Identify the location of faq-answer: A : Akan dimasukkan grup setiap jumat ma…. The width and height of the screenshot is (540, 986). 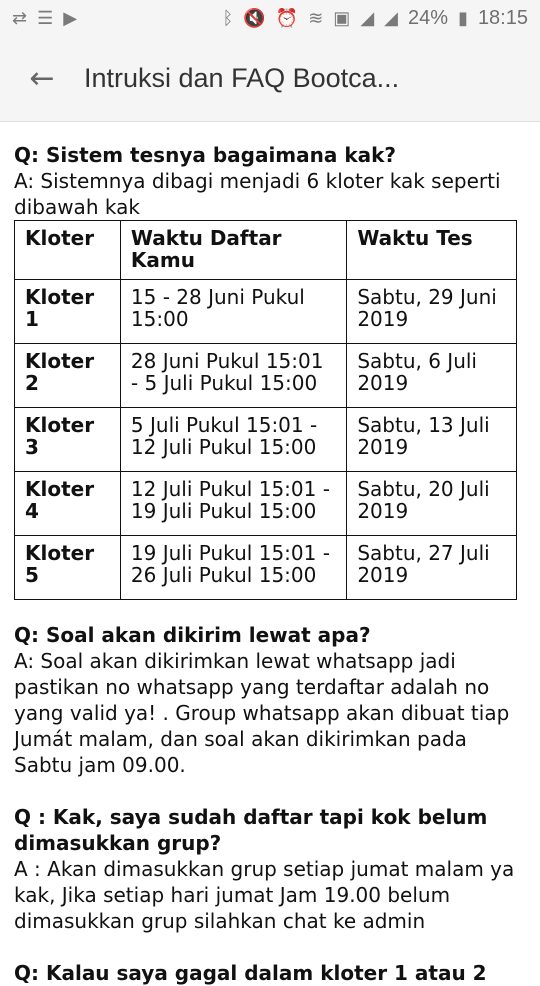
(264, 895).